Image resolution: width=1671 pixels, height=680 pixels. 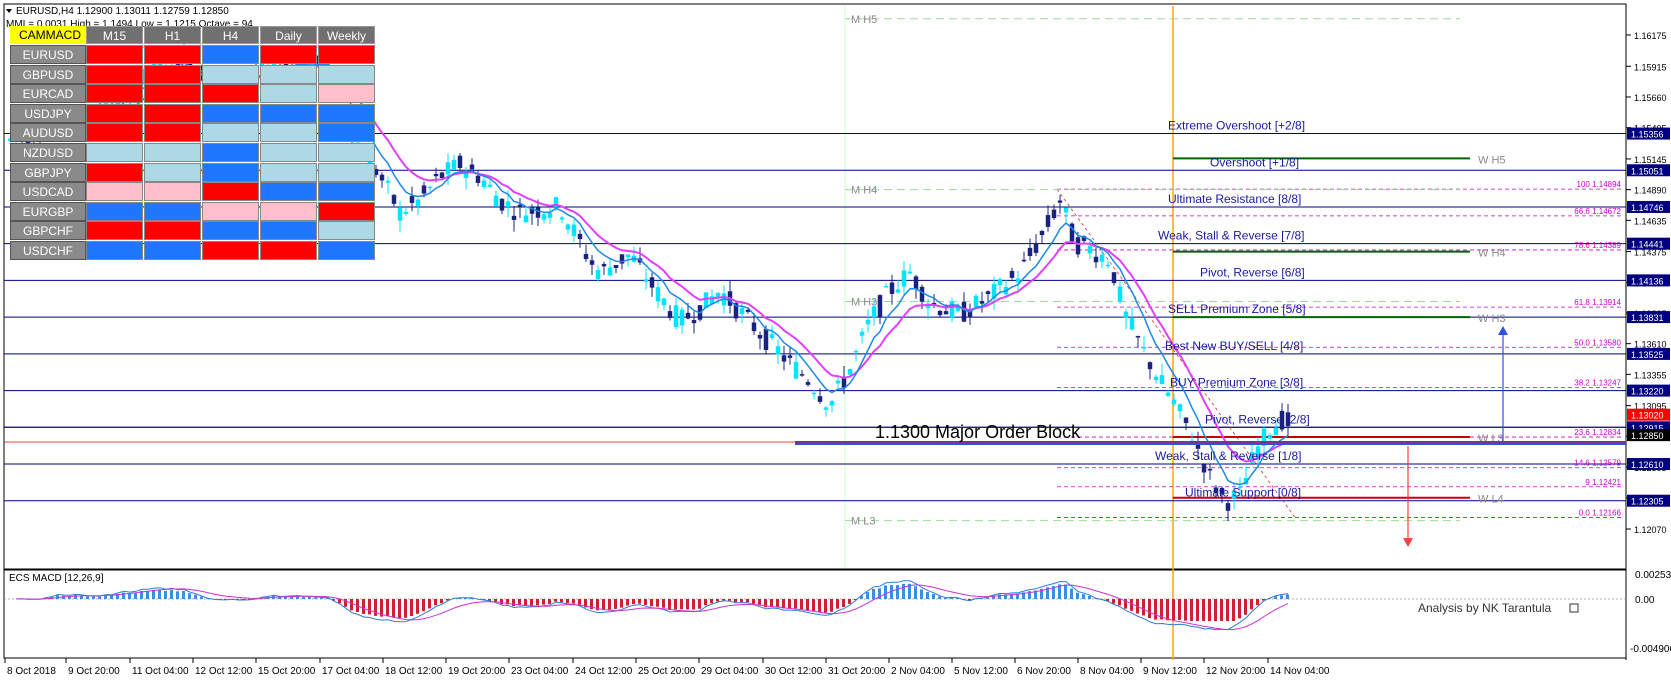 I want to click on price-tag-text: 1.14746, so click(x=1647, y=208).